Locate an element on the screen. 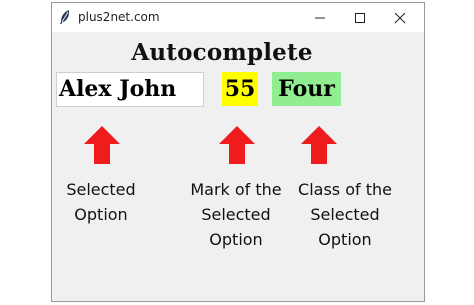  minimize-button is located at coordinates (320, 17).